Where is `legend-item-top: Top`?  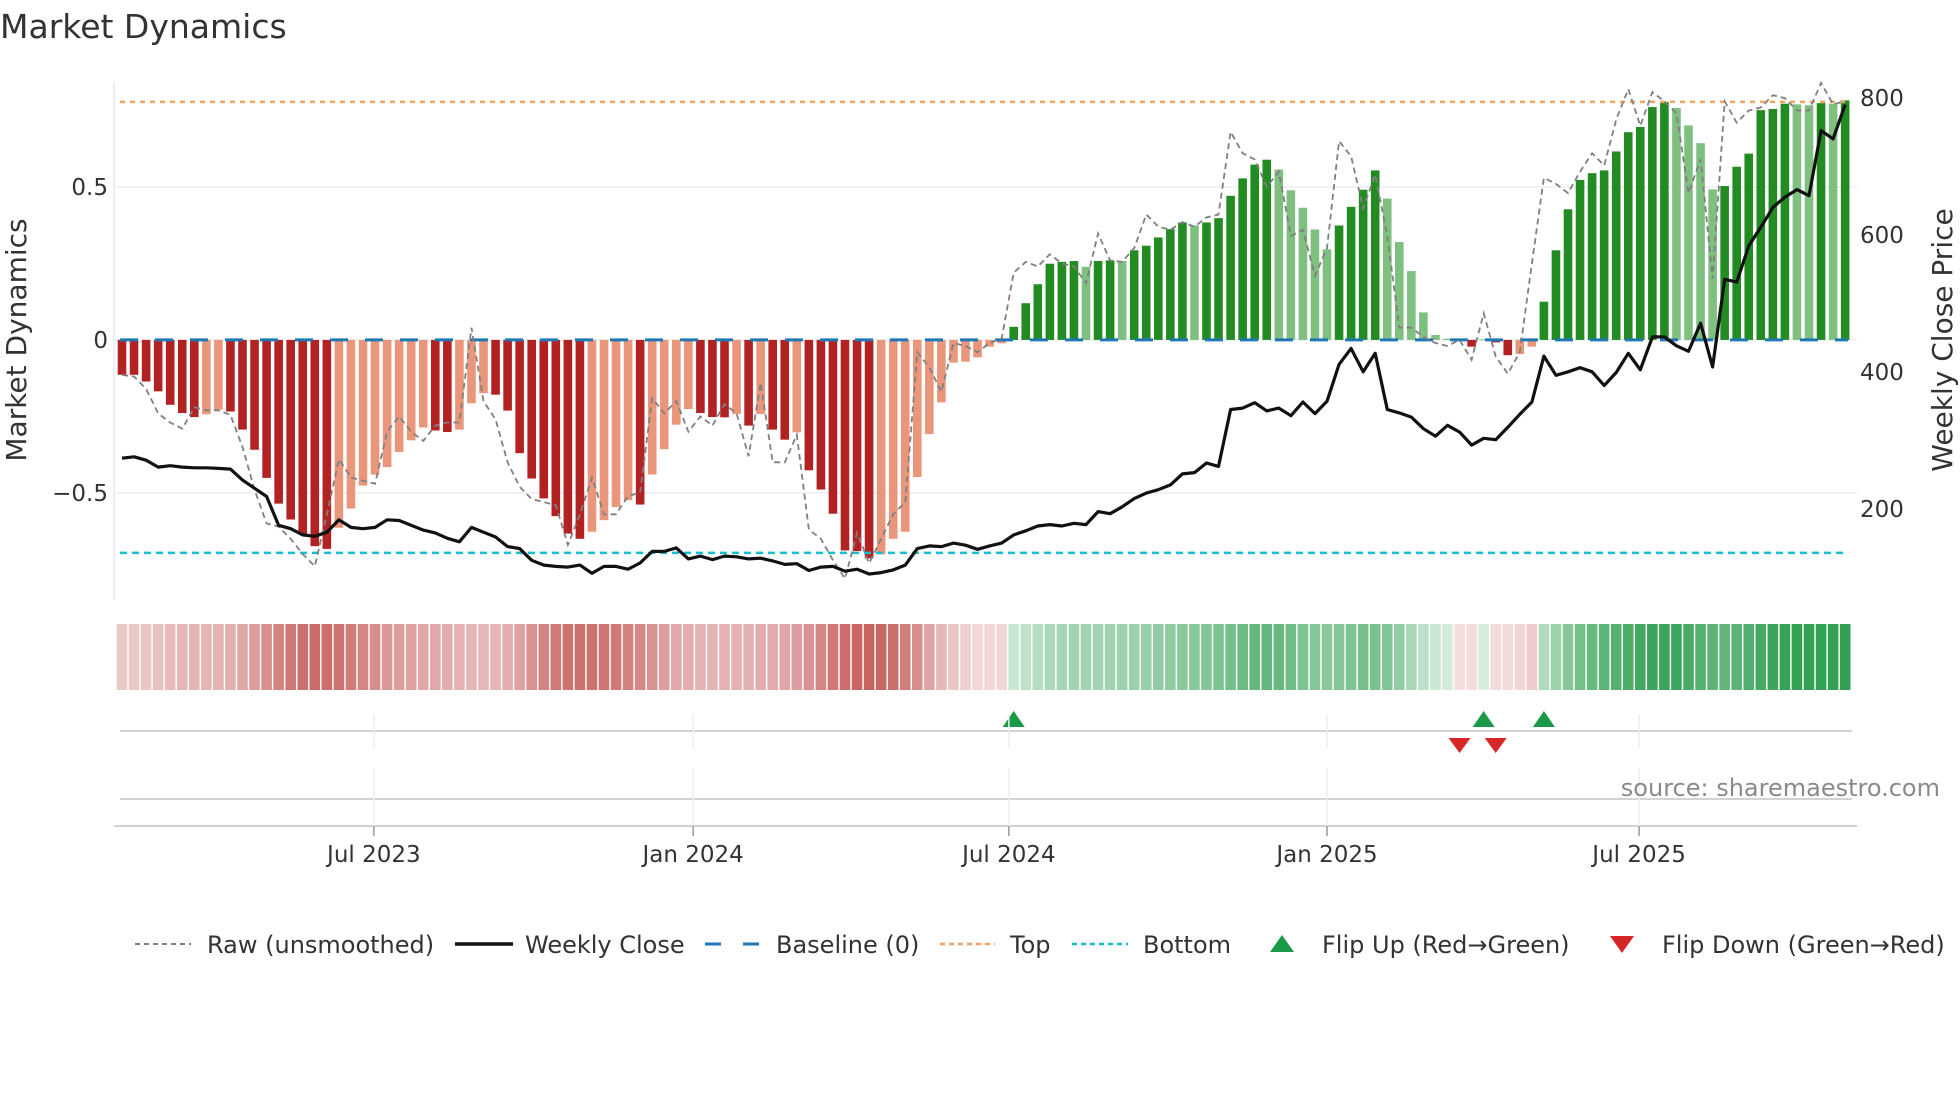 legend-item-top: Top is located at coordinates (995, 945).